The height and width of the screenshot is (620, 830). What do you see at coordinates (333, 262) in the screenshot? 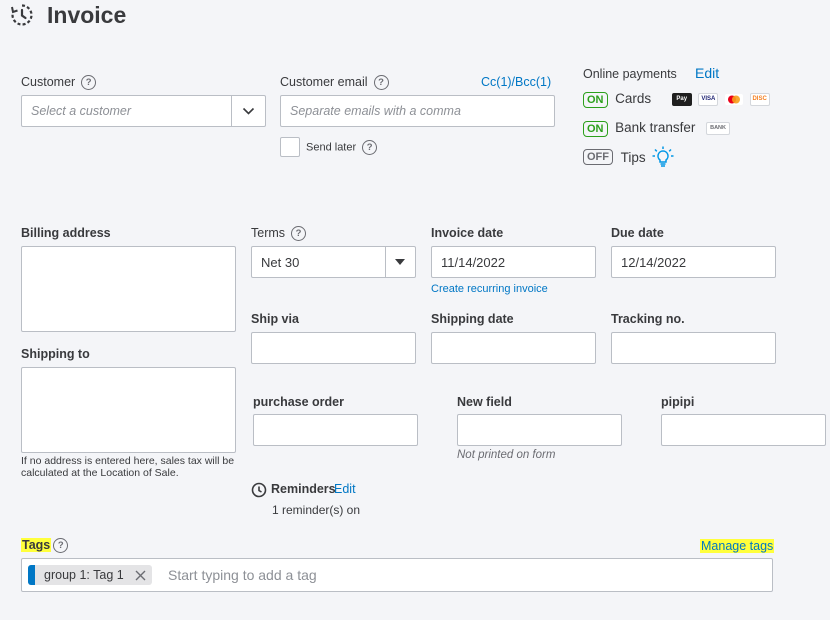
I see `terms-select: Net 30` at bounding box center [333, 262].